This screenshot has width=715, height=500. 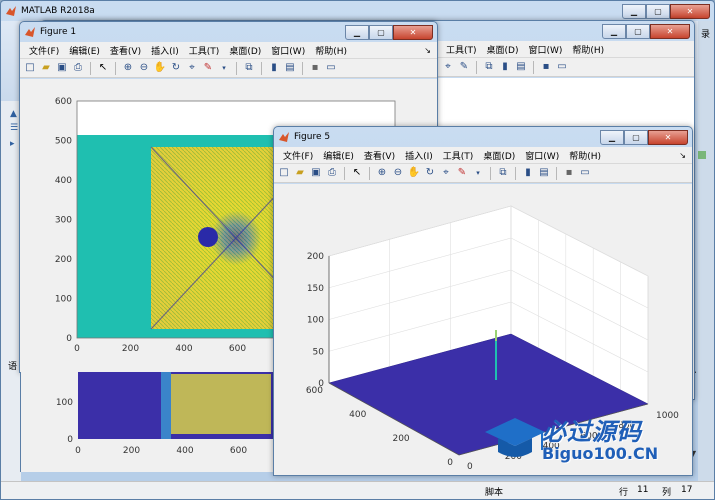 I want to click on col-label: 列, so click(x=667, y=493).